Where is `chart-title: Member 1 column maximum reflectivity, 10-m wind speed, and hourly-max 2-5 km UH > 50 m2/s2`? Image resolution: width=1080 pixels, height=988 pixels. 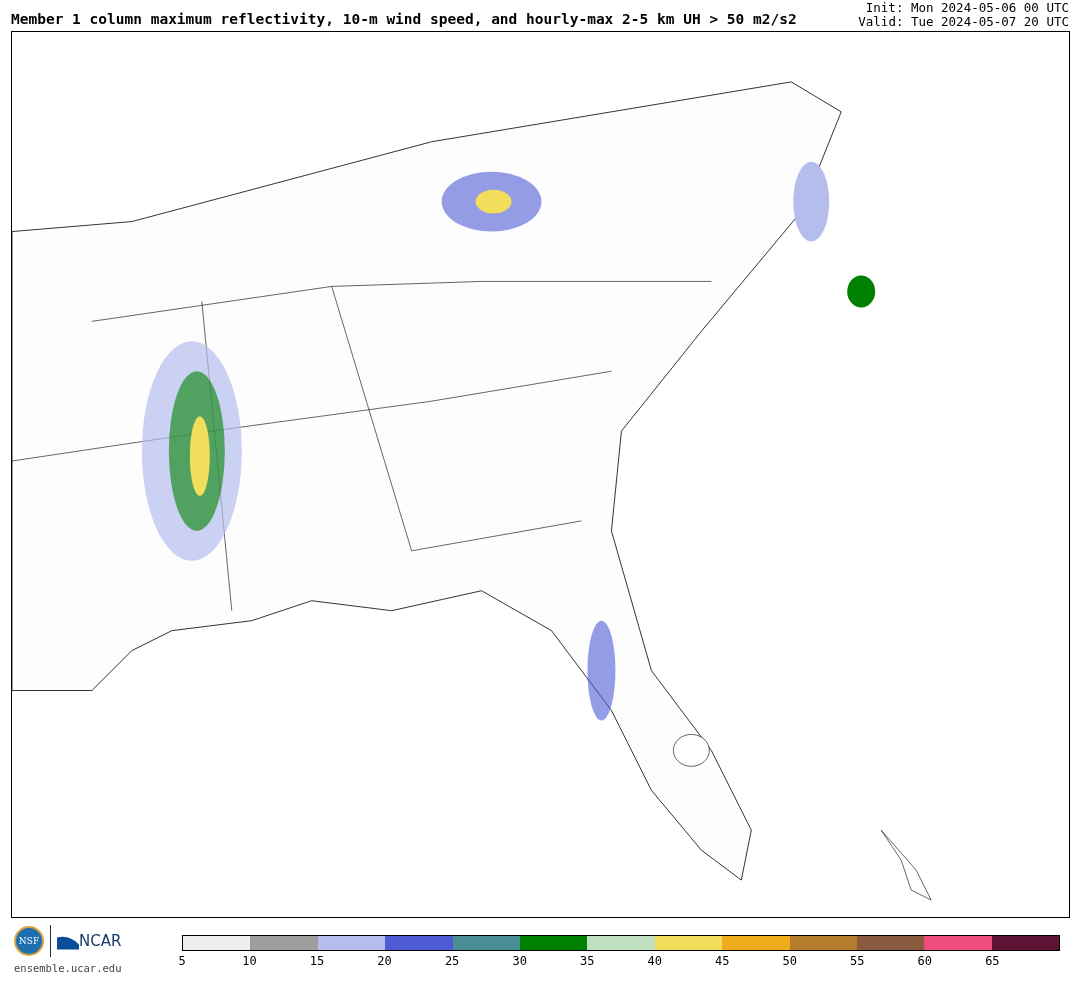
chart-title: Member 1 column maximum reflectivity, 10-m wind speed, and hourly-max 2-5 km UH > 50 m2/s2 is located at coordinates (404, 20).